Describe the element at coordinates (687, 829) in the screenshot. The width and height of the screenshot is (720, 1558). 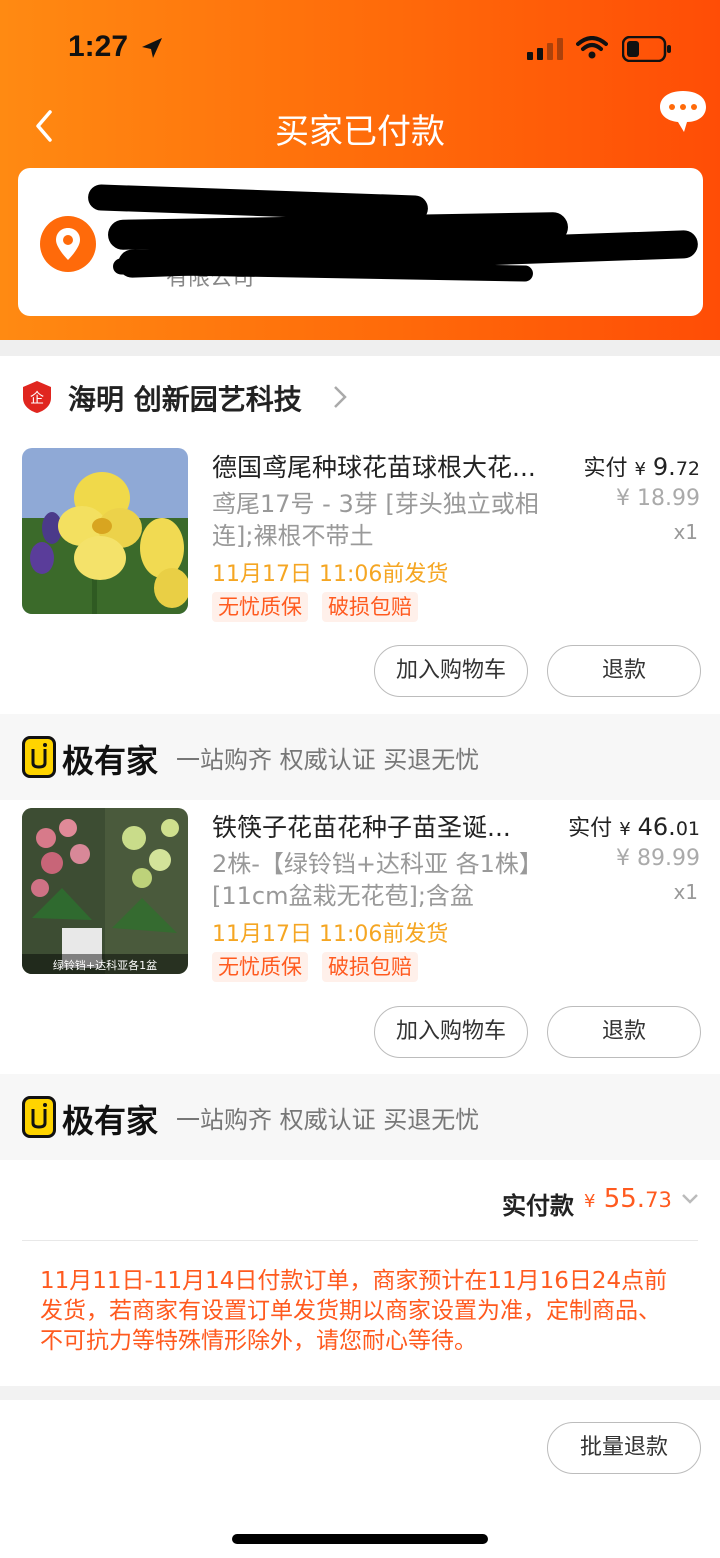
I see `paid-dec: 01` at that location.